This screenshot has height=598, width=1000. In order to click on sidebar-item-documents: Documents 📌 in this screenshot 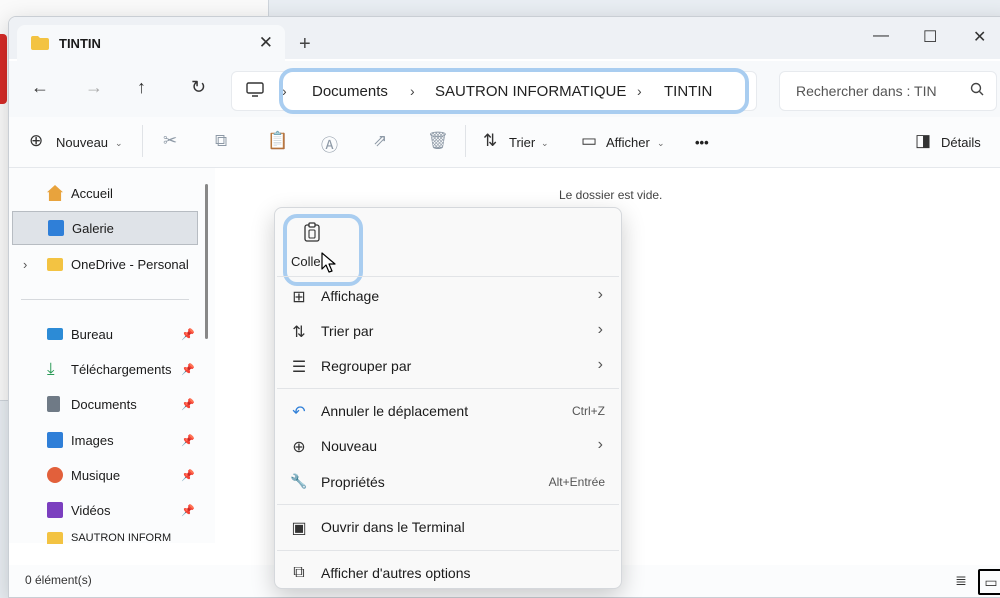, I will do `click(103, 404)`.